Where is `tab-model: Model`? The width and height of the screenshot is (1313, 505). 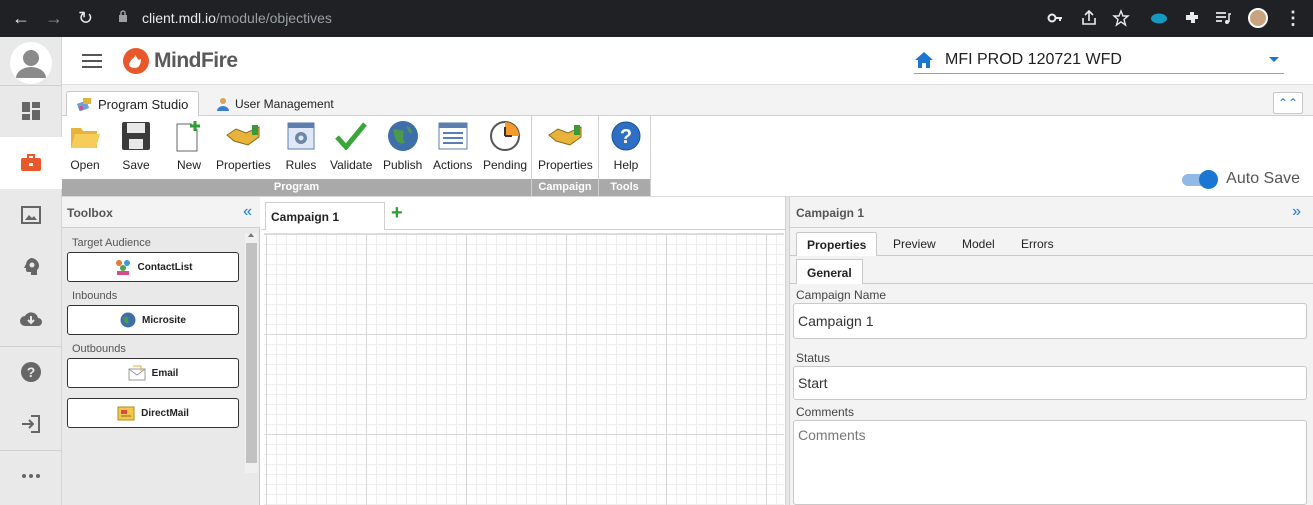 tab-model: Model is located at coordinates (978, 244).